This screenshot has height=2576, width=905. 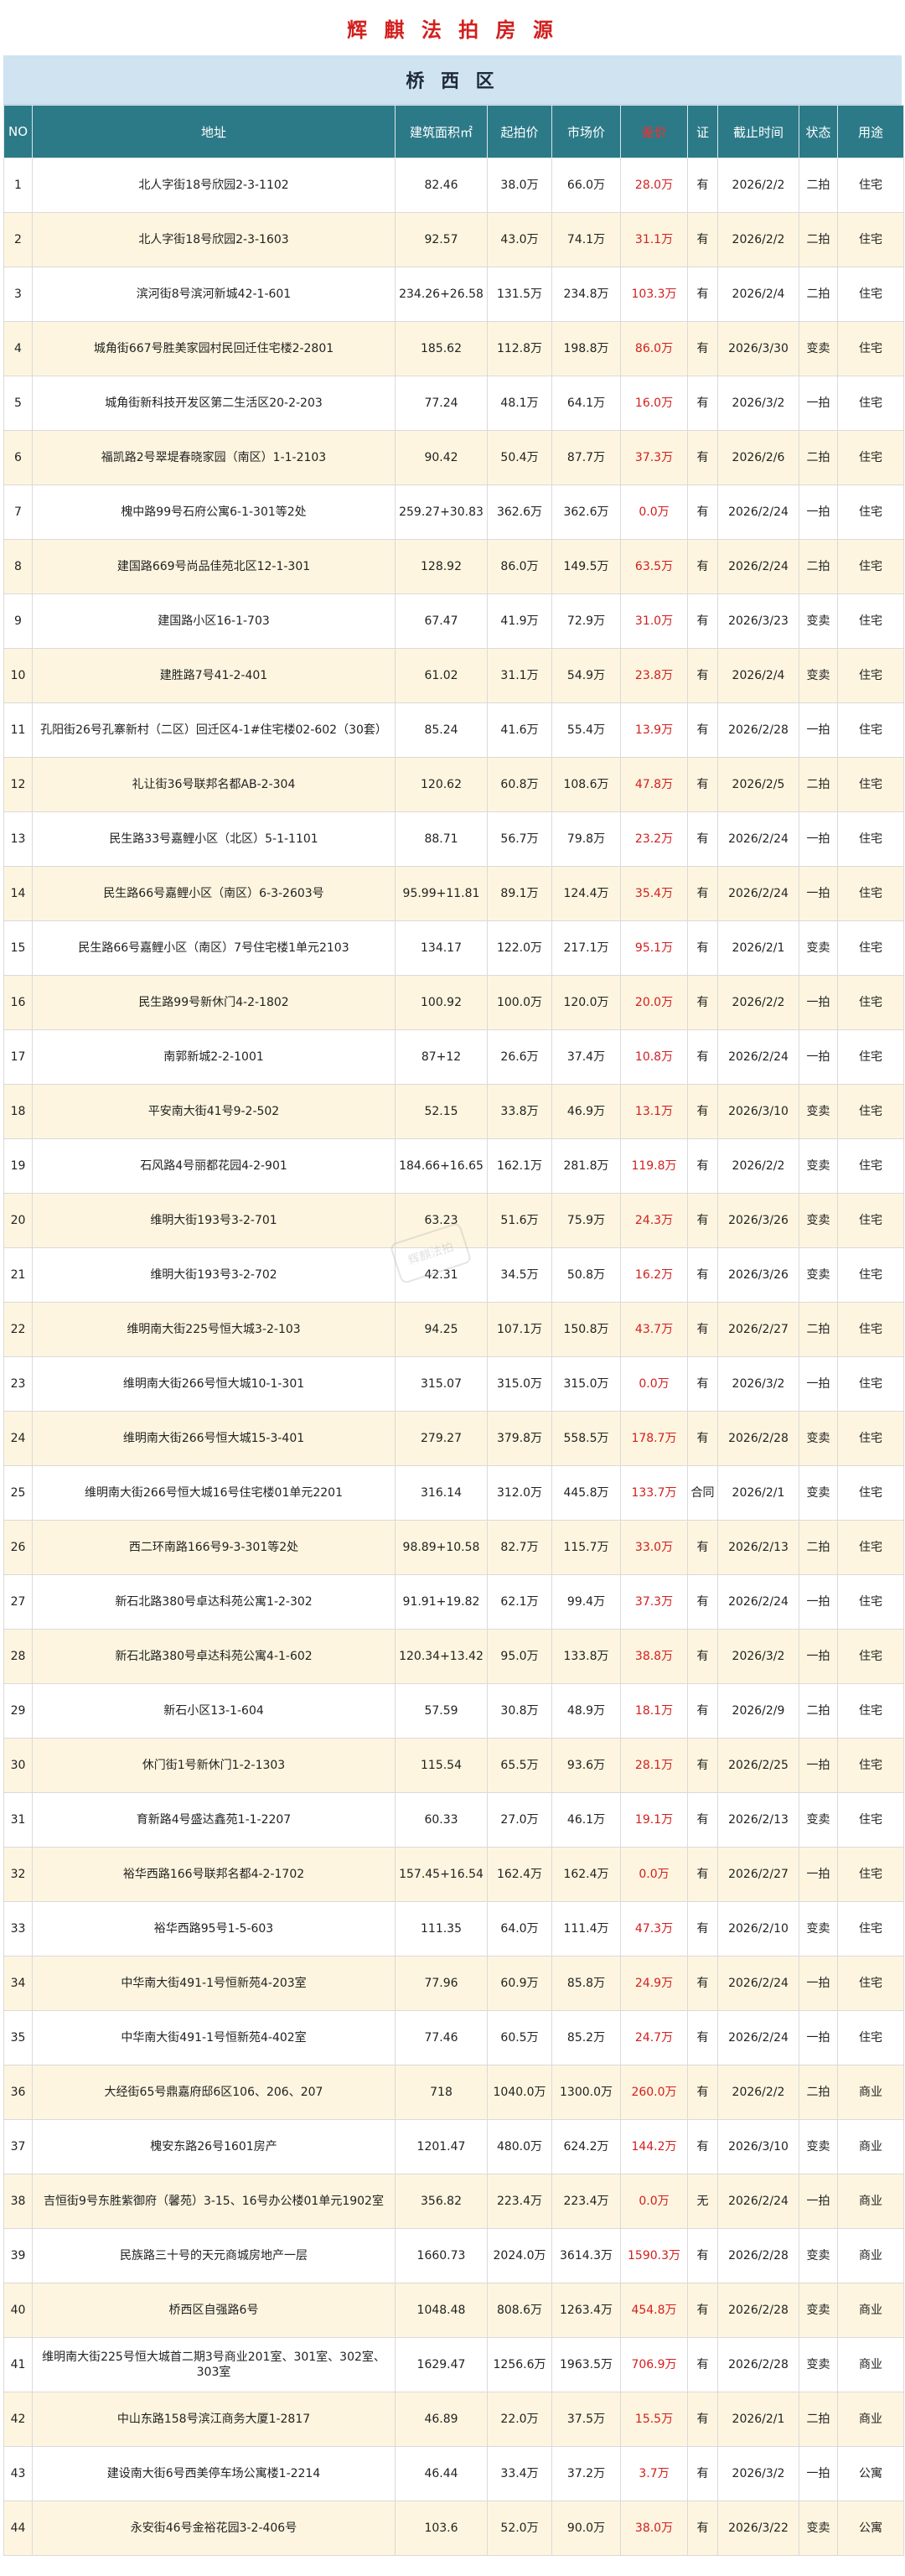 What do you see at coordinates (519, 185) in the screenshot?
I see `start-price-cell: 38.0万` at bounding box center [519, 185].